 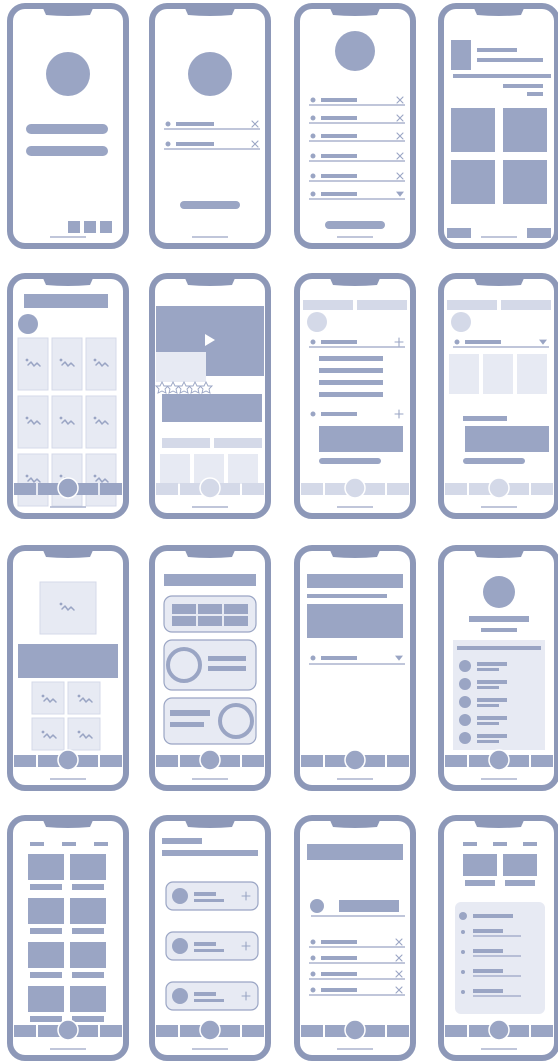 What do you see at coordinates (238, 443) in the screenshot?
I see `tag-bar` at bounding box center [238, 443].